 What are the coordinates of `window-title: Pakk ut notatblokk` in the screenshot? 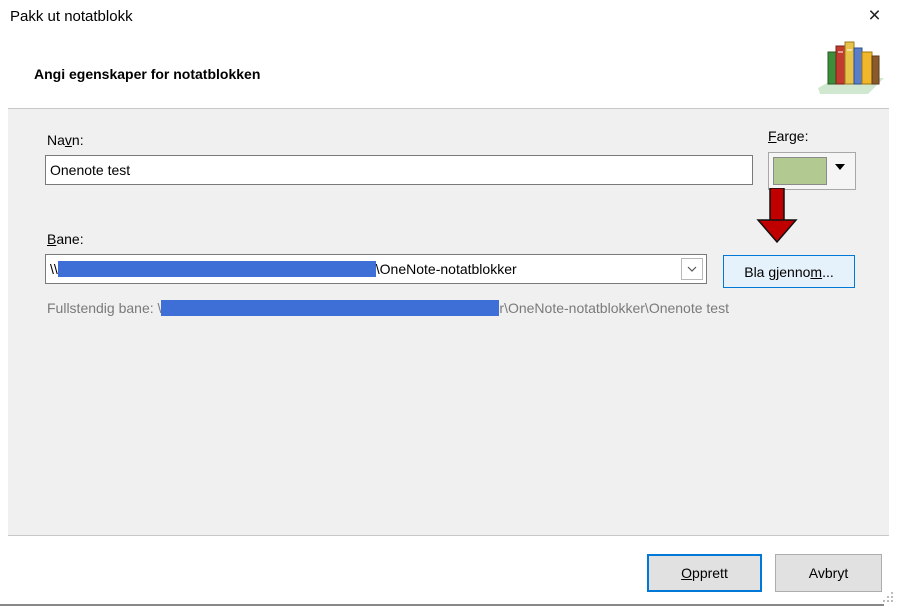 It's located at (71, 16).